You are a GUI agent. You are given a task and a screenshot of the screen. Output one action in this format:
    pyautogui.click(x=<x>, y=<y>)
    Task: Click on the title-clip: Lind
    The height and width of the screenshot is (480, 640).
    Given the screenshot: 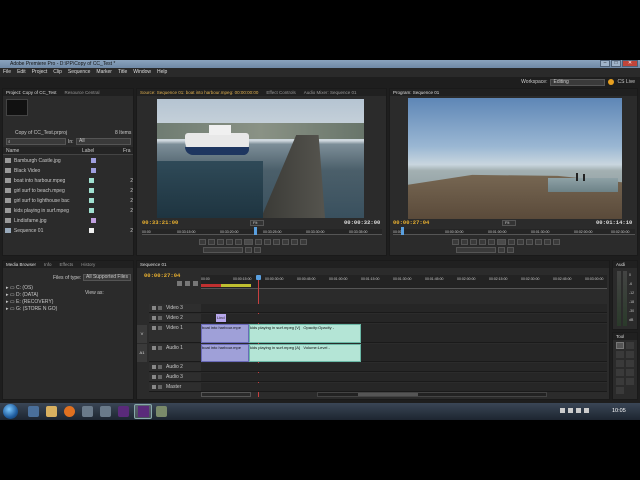 What is the action you would take?
    pyautogui.click(x=221, y=318)
    